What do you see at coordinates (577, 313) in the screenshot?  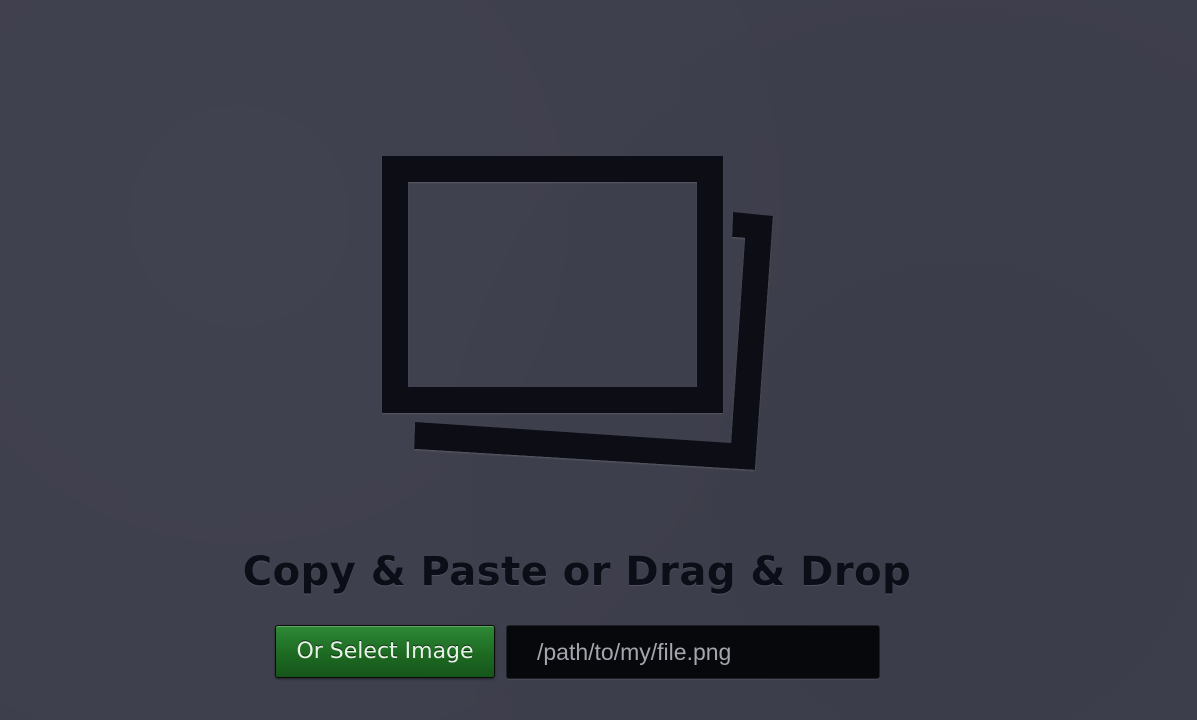 I see `photos-stack-icon` at bounding box center [577, 313].